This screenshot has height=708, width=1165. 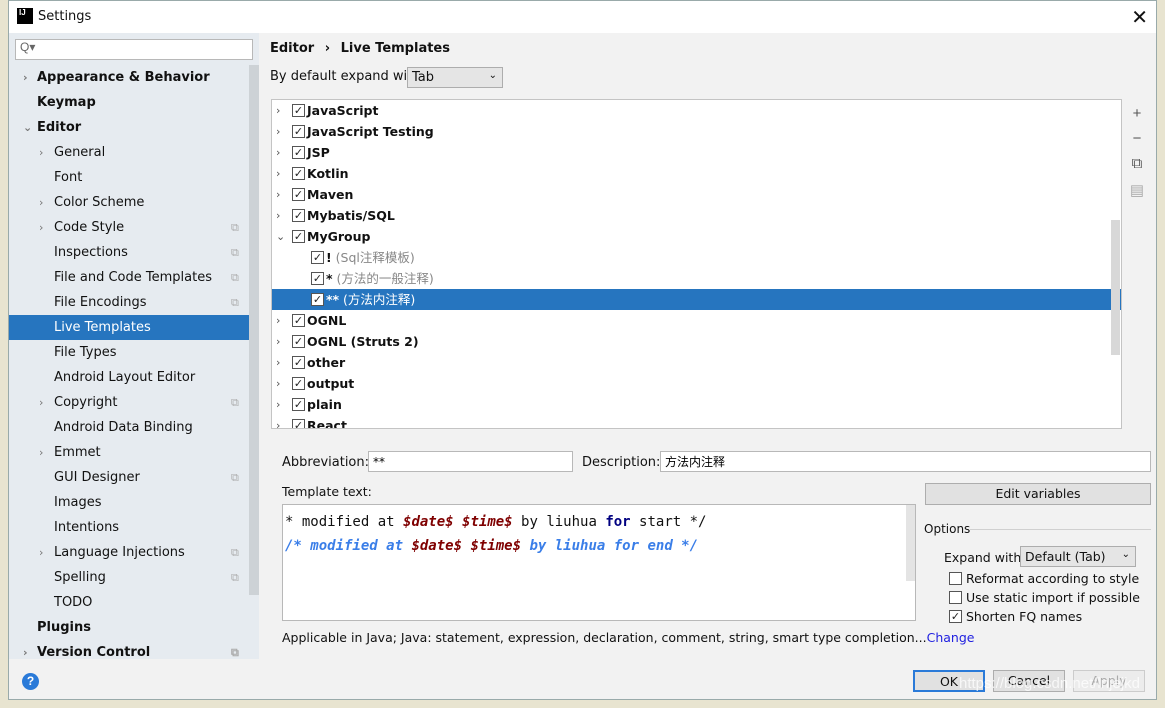 I want to click on template-group-row: › ✓ Mybatis/SQL, so click(x=696, y=215).